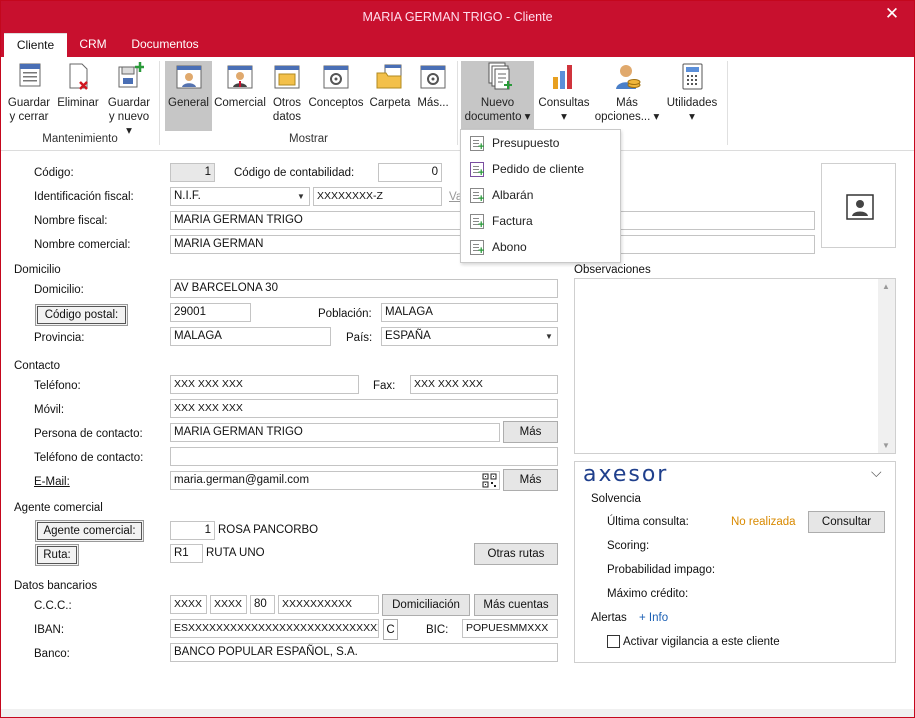 The height and width of the screenshot is (718, 915). I want to click on ccc-cuenta-field: XXXXXXXXXX, so click(328, 604).